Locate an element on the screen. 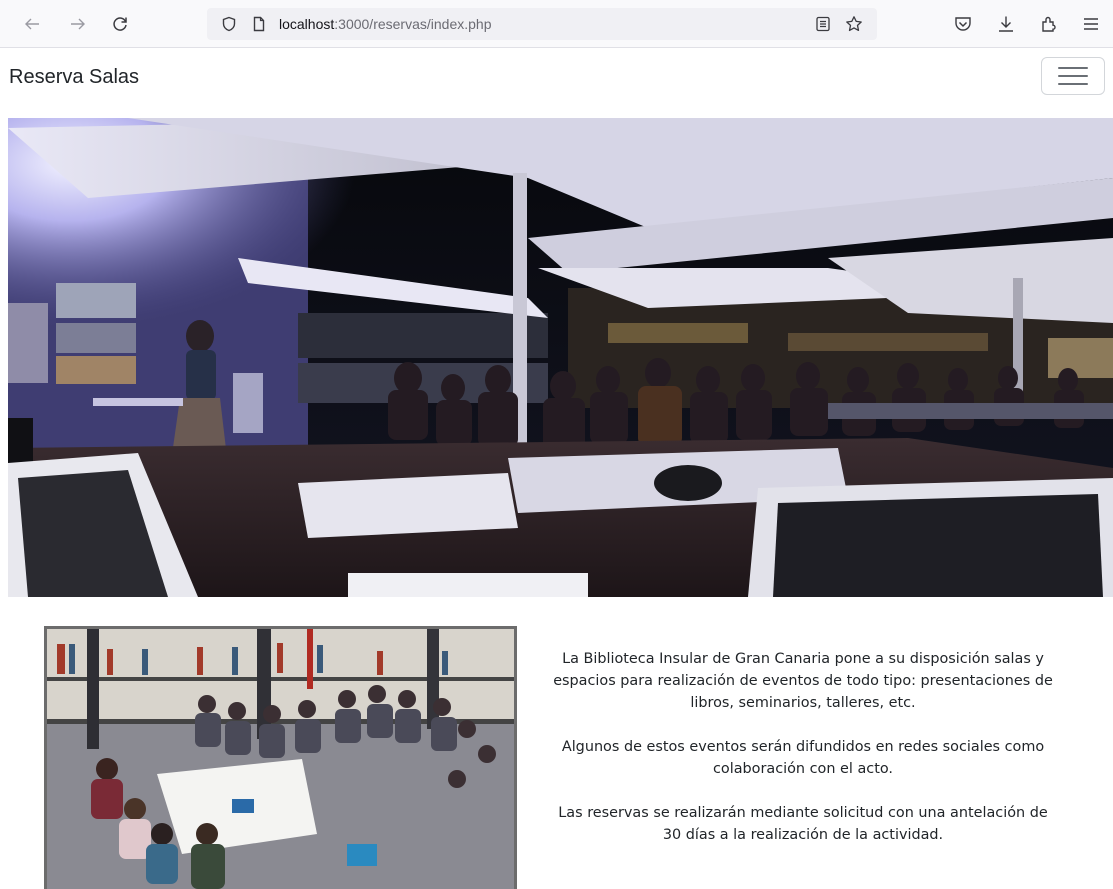 The height and width of the screenshot is (889, 1113). bookmark-star-icon is located at coordinates (854, 24).